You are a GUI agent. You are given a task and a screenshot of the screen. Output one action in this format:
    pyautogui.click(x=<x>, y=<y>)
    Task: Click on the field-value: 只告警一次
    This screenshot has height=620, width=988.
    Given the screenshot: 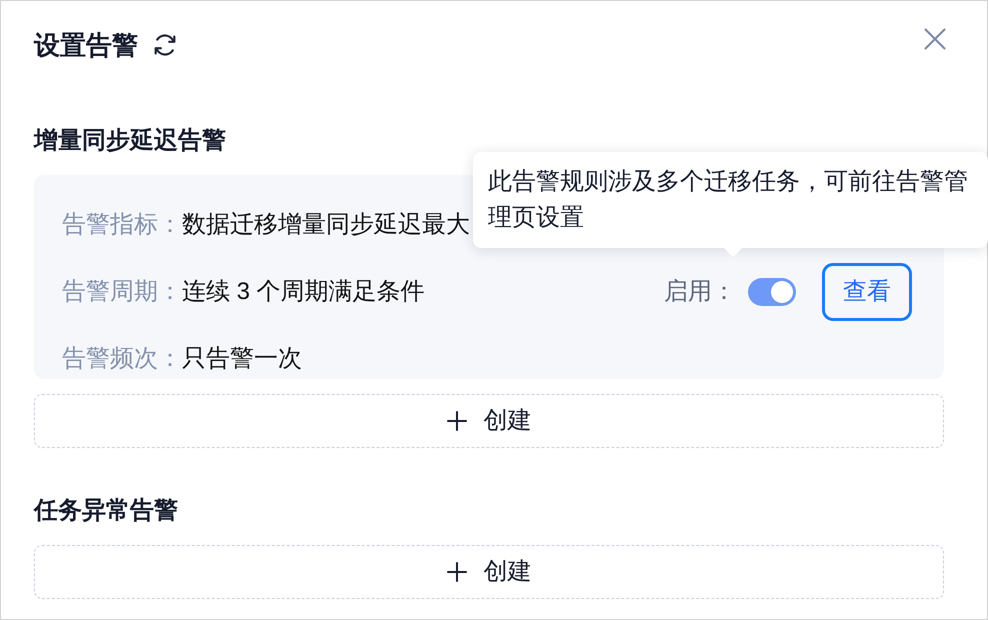 What is the action you would take?
    pyautogui.click(x=242, y=359)
    